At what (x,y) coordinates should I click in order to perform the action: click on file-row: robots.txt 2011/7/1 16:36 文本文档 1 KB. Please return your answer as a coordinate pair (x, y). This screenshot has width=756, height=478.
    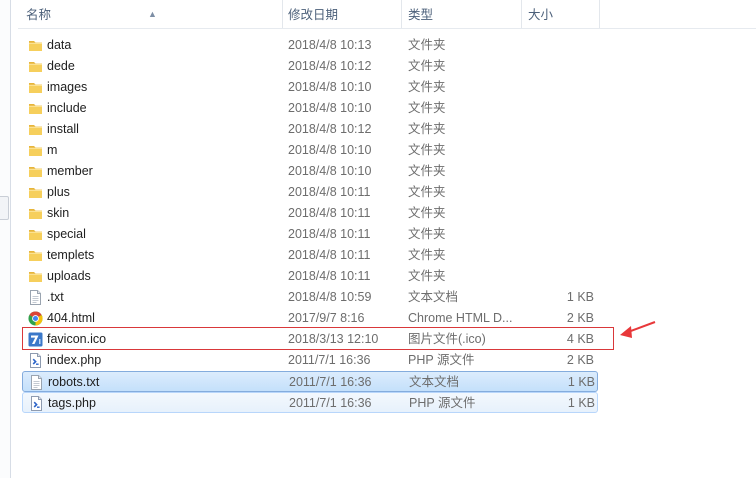
    Looking at the image, I should click on (310, 381).